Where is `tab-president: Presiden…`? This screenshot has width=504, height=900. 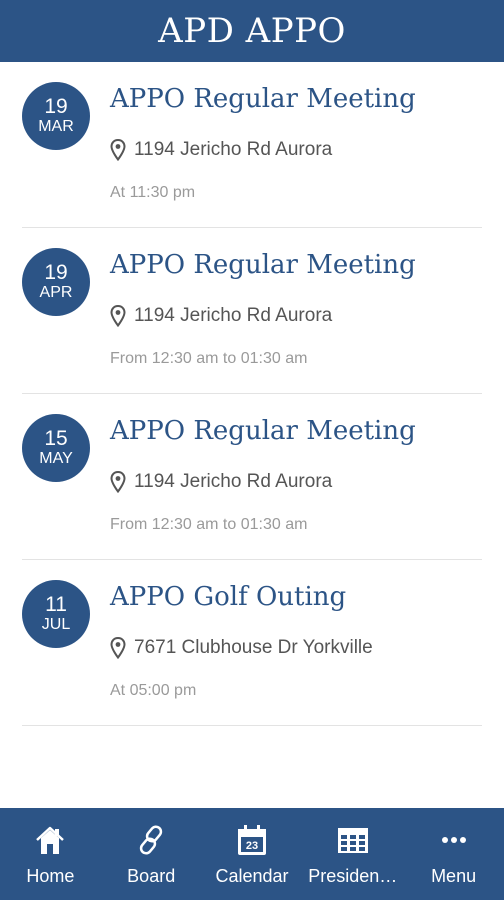
tab-president: Presiden… is located at coordinates (352, 854).